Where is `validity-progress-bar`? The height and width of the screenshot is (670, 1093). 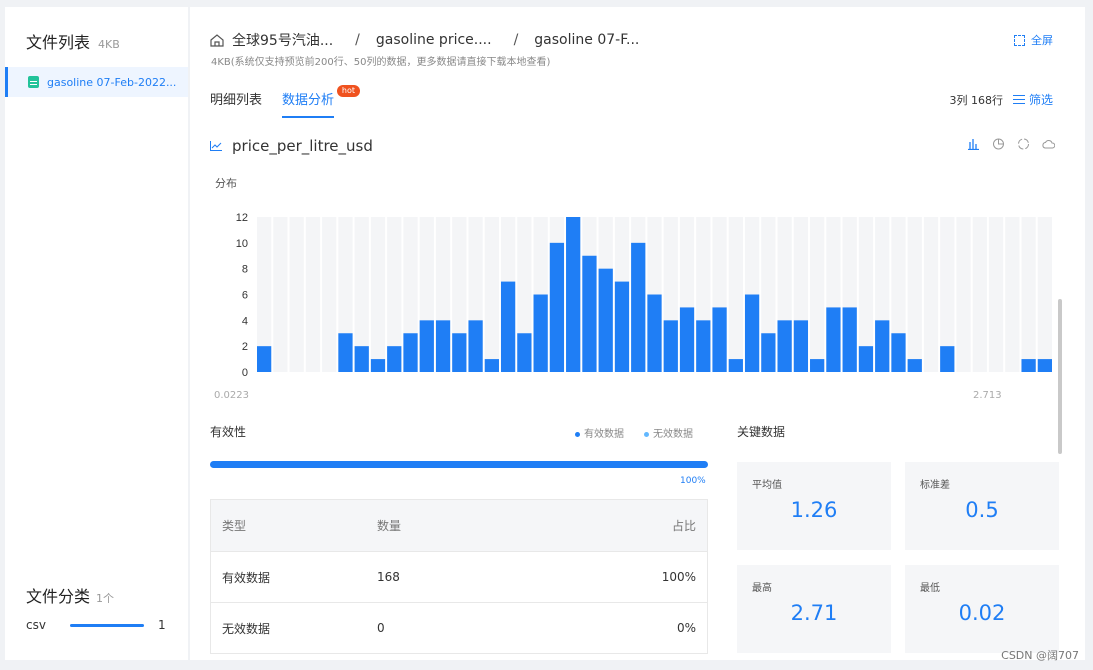 validity-progress-bar is located at coordinates (459, 464).